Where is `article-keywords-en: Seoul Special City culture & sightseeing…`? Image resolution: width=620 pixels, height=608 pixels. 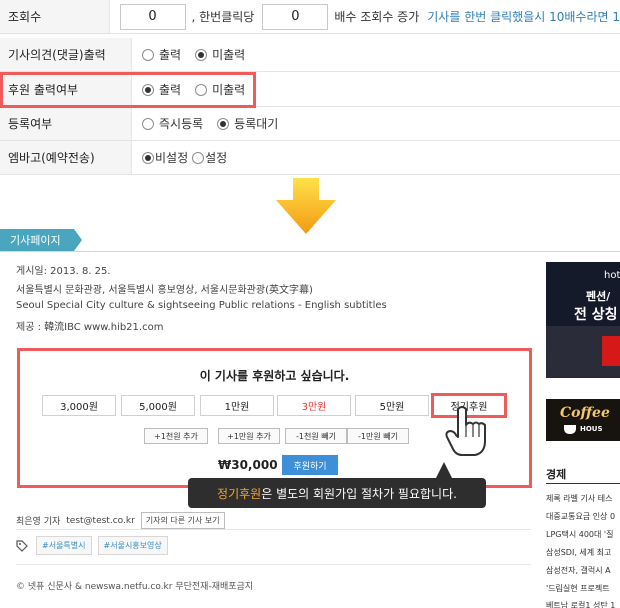 article-keywords-en: Seoul Special City culture & sightseeing… is located at coordinates (201, 305).